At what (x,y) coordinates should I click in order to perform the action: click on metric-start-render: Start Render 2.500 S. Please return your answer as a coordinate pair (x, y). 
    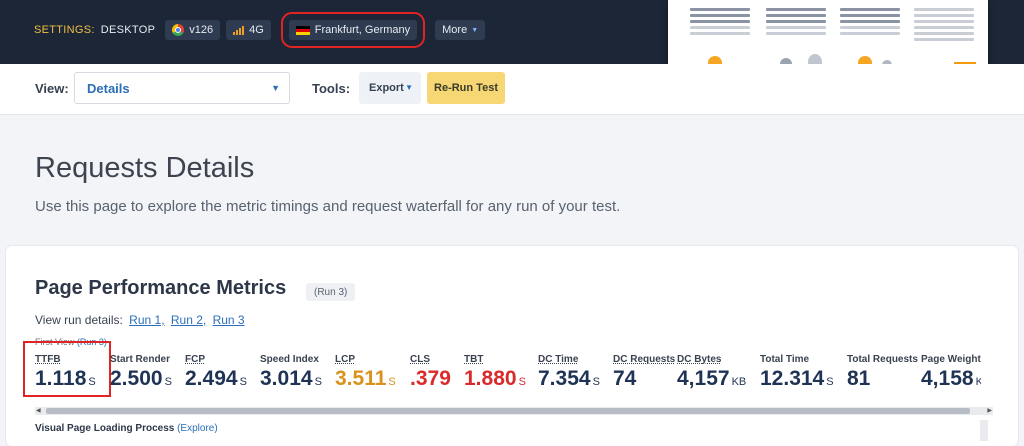
    Looking at the image, I should click on (147, 376).